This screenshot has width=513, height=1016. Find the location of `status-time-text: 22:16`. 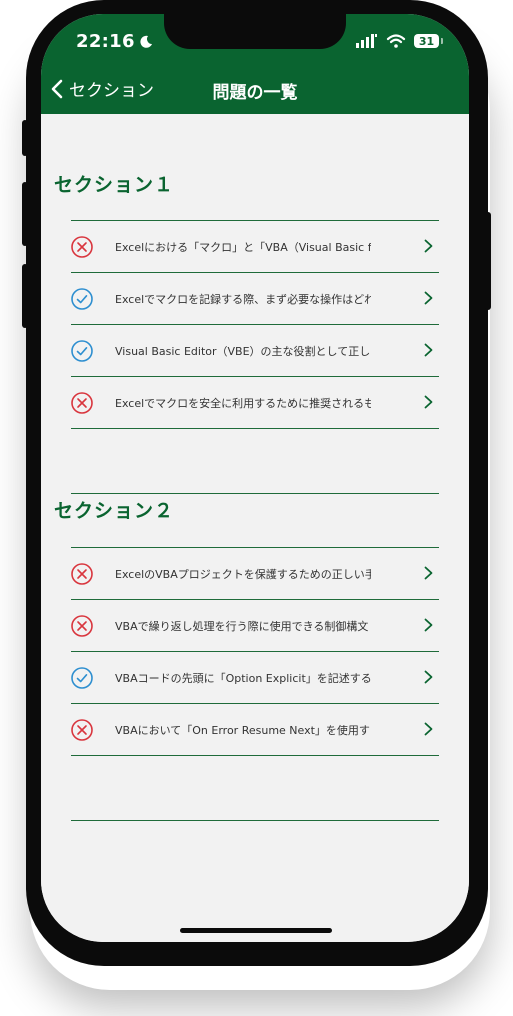

status-time-text: 22:16 is located at coordinates (105, 41).